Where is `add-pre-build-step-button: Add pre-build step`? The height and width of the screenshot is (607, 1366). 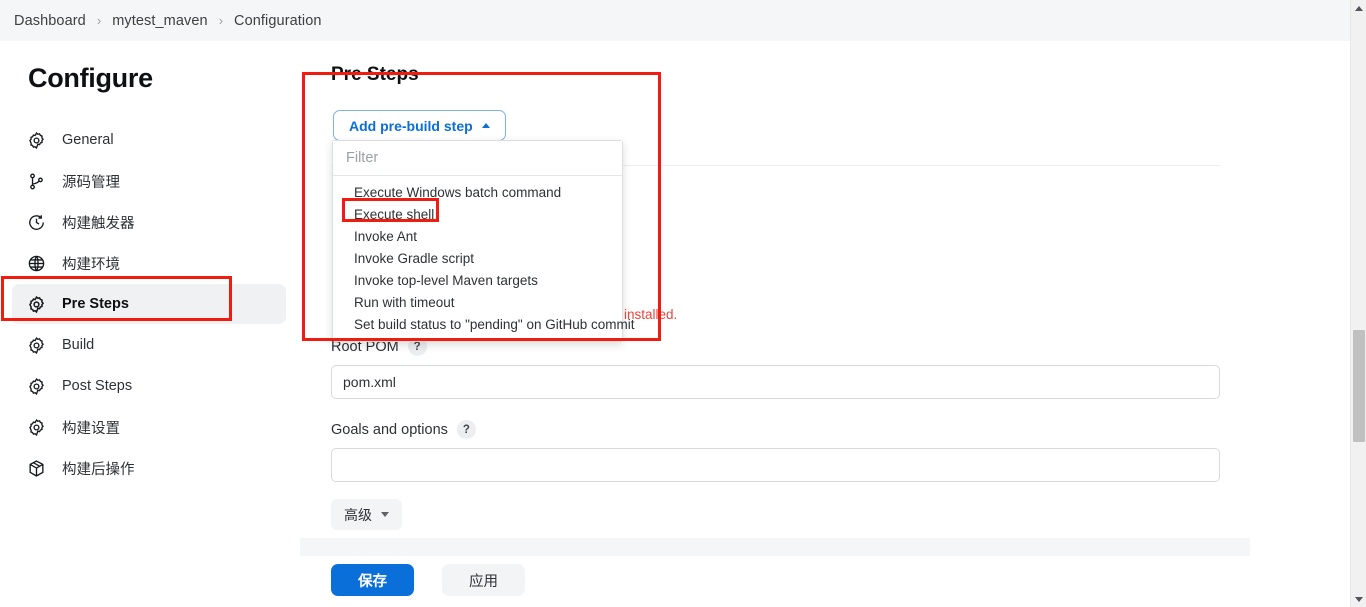 add-pre-build-step-button: Add pre-build step is located at coordinates (419, 125).